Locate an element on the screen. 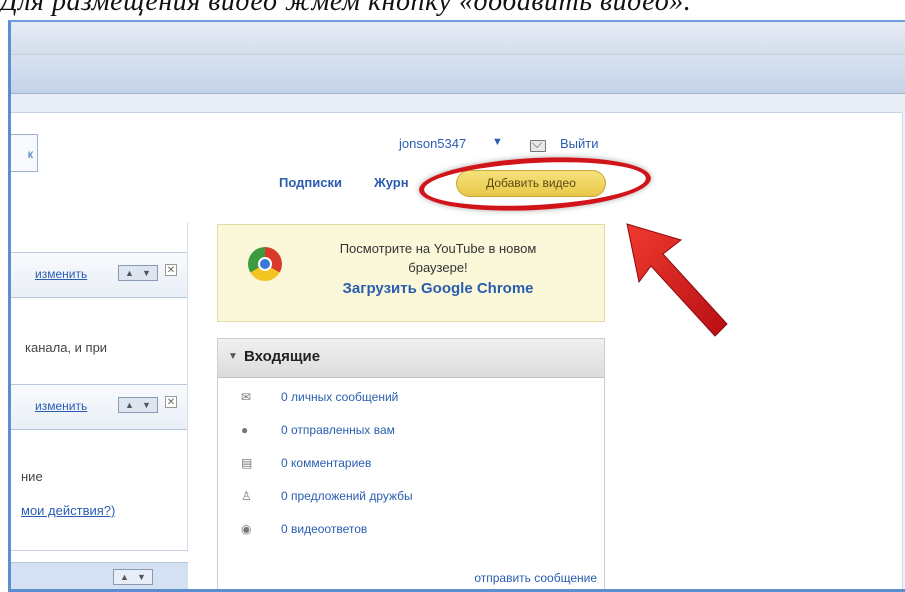 This screenshot has width=905, height=592. inbox-header: ▼ Входящие is located at coordinates (411, 358).